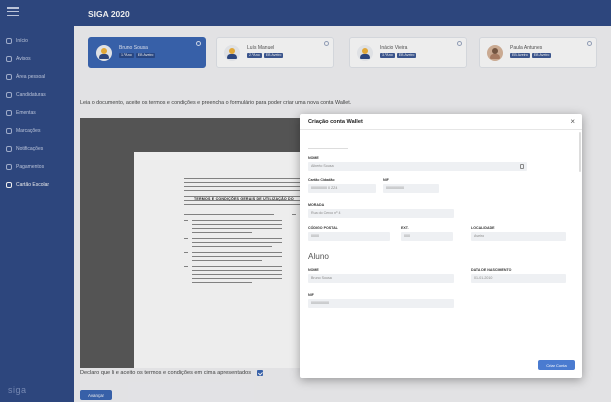 The width and height of the screenshot is (611, 402). What do you see at coordinates (417, 166) in the screenshot?
I see `name-field: Alberto Sousa` at bounding box center [417, 166].